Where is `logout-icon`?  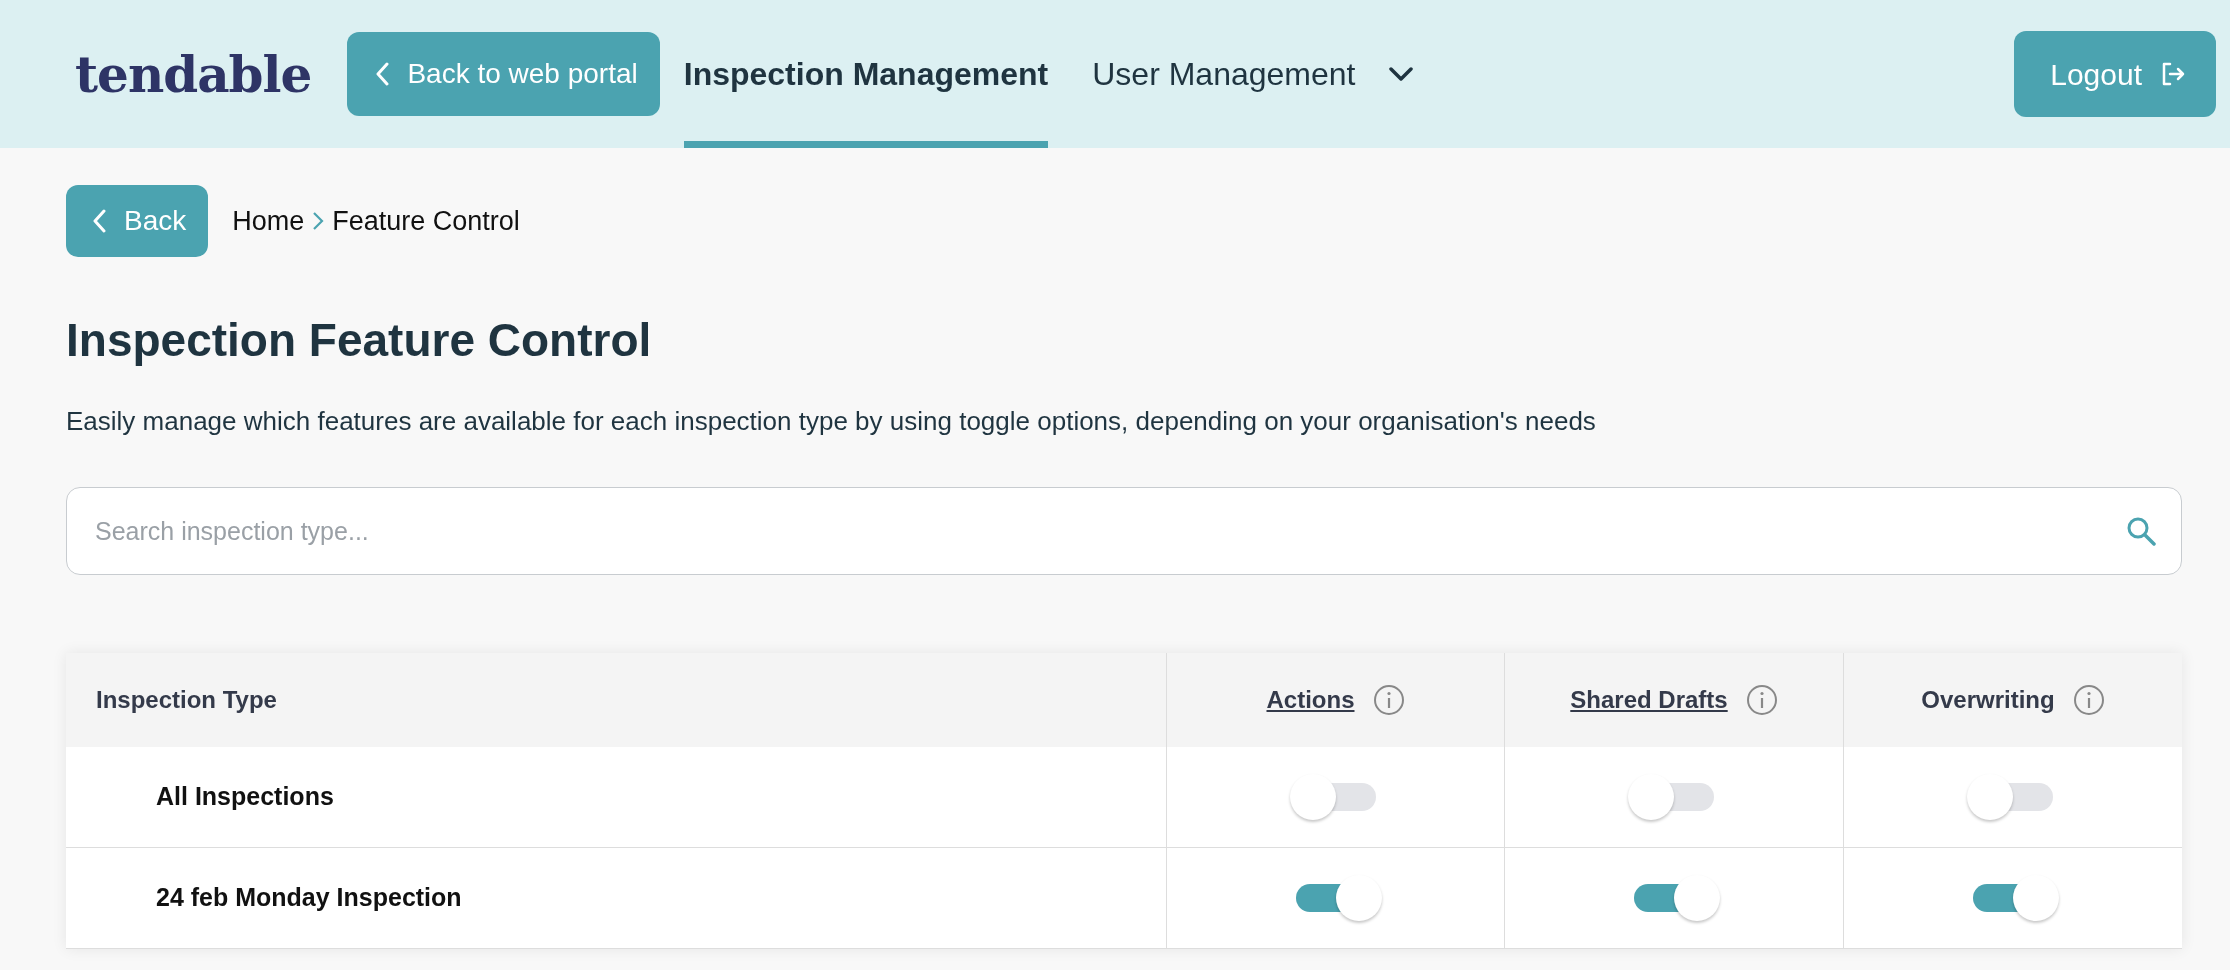 logout-icon is located at coordinates (2173, 74).